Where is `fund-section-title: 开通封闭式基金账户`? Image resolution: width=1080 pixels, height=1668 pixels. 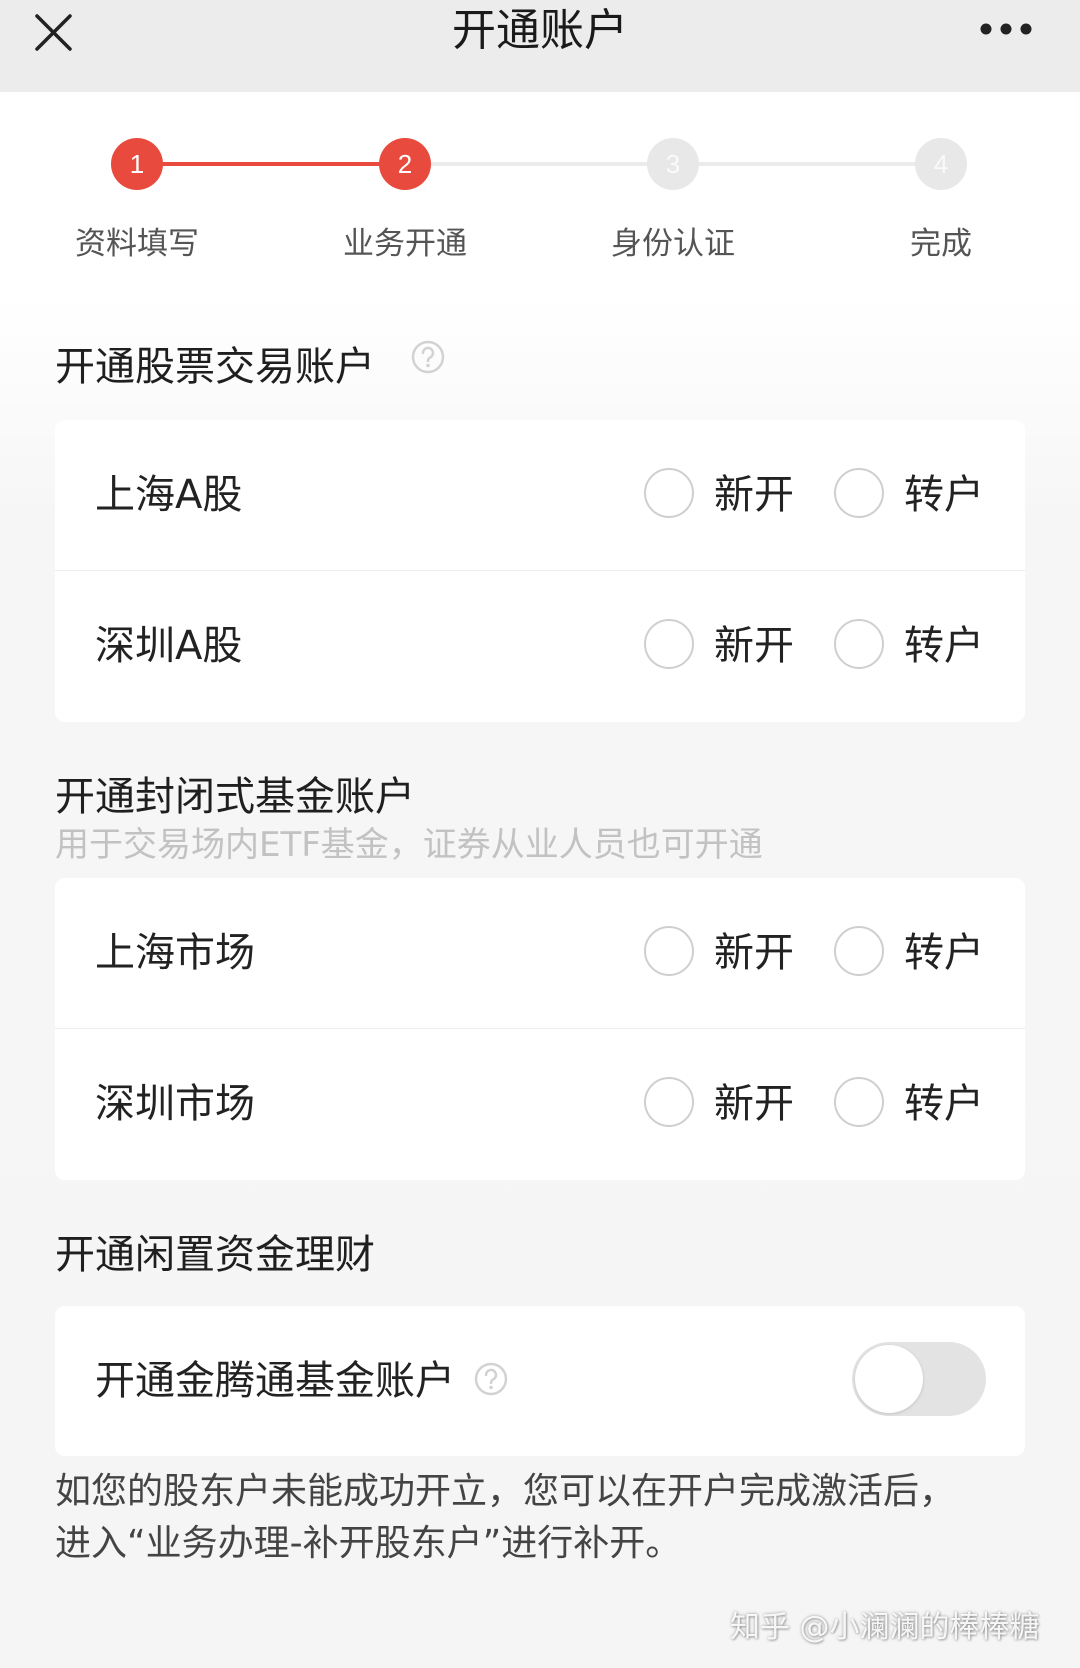
fund-section-title: 开通封闭式基金账户 is located at coordinates (235, 797).